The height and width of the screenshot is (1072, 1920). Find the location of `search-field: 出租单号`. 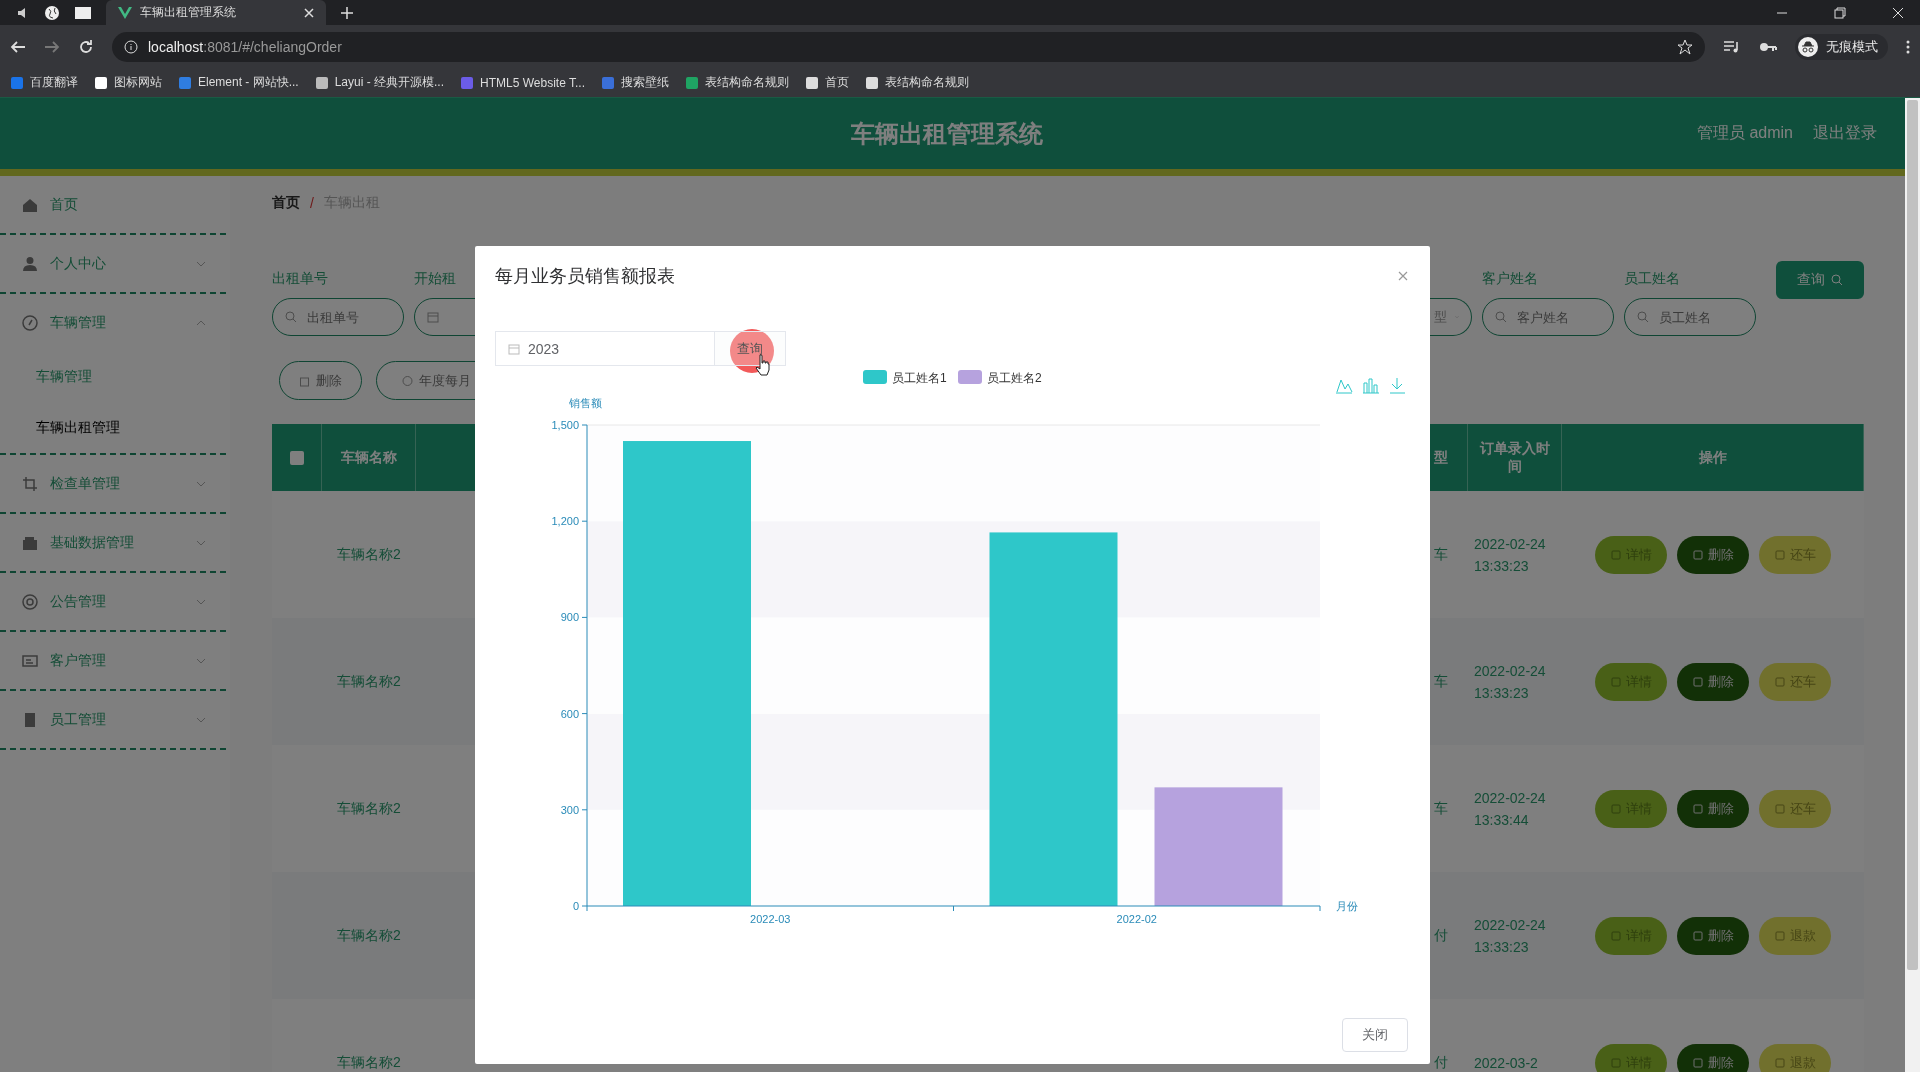

search-field: 出租单号 is located at coordinates (338, 317).